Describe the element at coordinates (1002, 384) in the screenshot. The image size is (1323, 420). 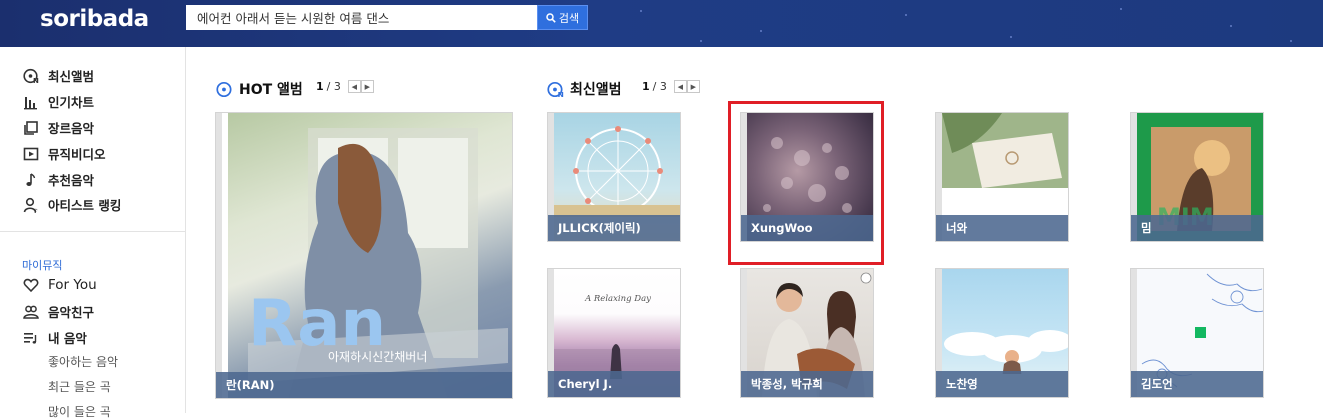
I see `album-caption: 노찬영` at that location.